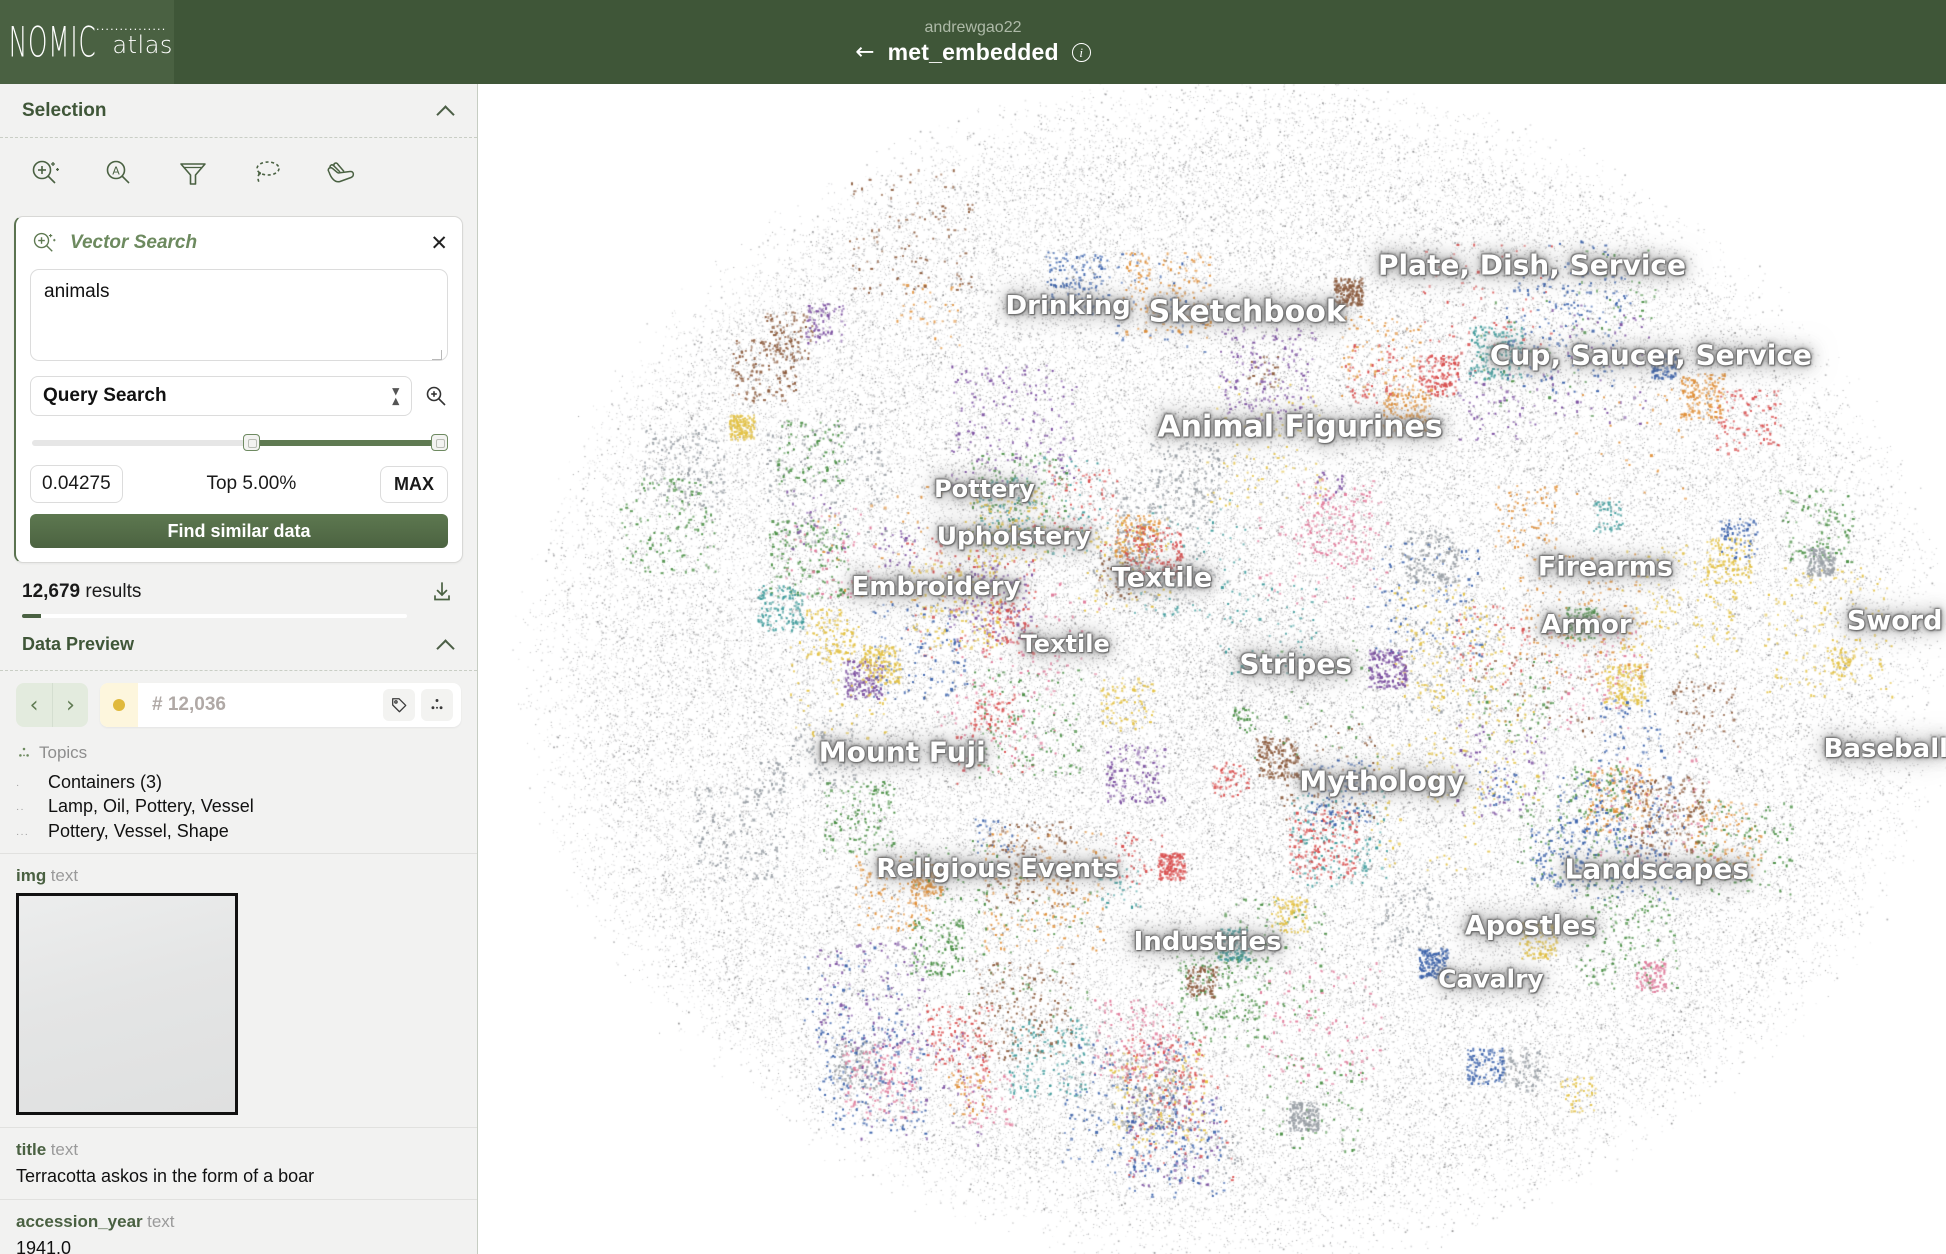  Describe the element at coordinates (239, 243) in the screenshot. I see `vector-search-header: Vector Search ✕` at that location.